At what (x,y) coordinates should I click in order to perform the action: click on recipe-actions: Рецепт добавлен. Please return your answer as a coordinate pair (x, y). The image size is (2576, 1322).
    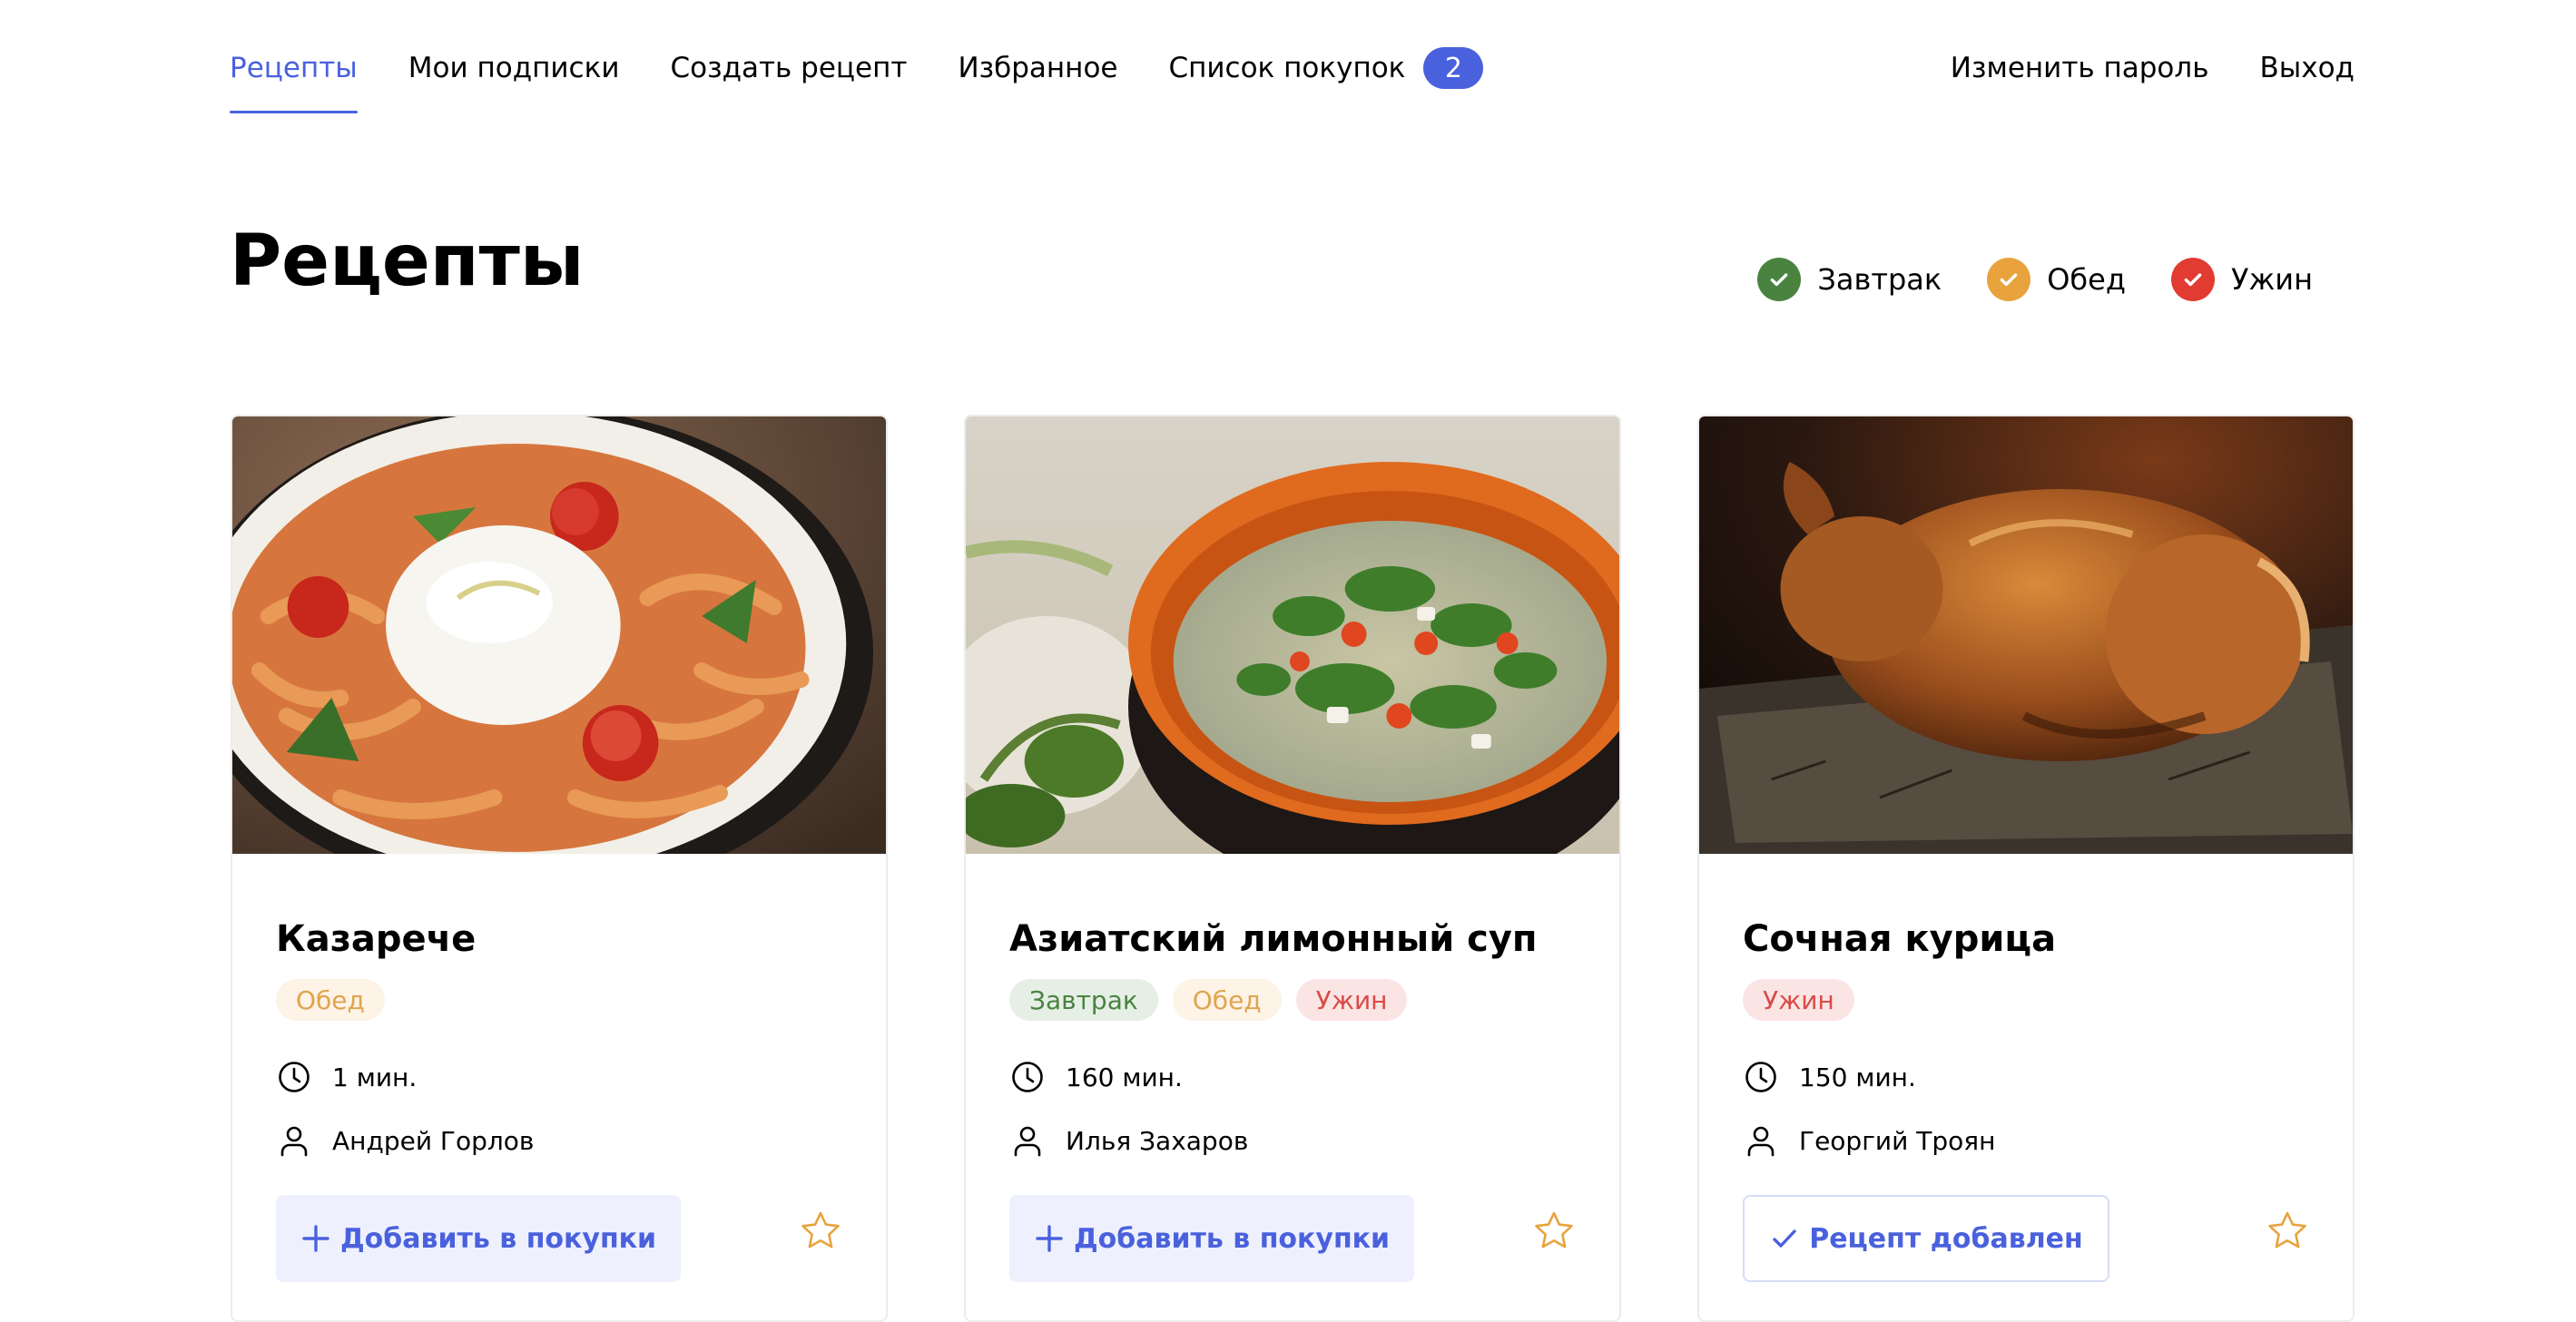
    Looking at the image, I should click on (2026, 1238).